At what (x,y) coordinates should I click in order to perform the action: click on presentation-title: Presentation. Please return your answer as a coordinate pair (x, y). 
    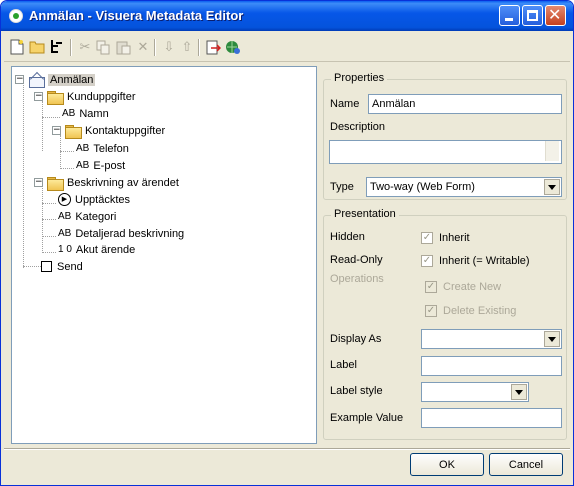
    Looking at the image, I should click on (365, 214).